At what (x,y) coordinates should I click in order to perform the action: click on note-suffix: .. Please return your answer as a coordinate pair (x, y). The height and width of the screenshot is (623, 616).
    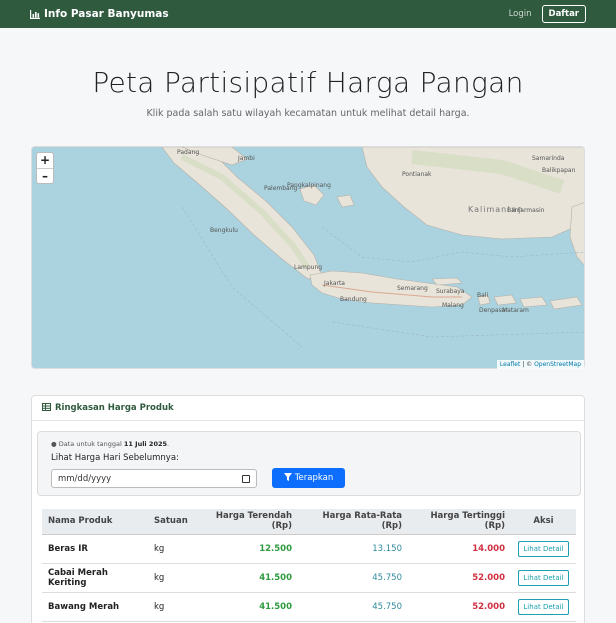
    Looking at the image, I should click on (168, 444).